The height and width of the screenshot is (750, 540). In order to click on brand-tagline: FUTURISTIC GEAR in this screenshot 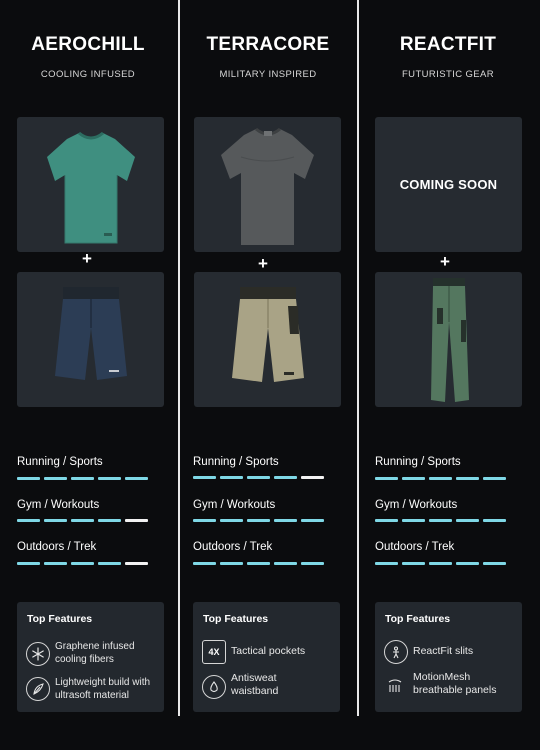, I will do `click(448, 74)`.